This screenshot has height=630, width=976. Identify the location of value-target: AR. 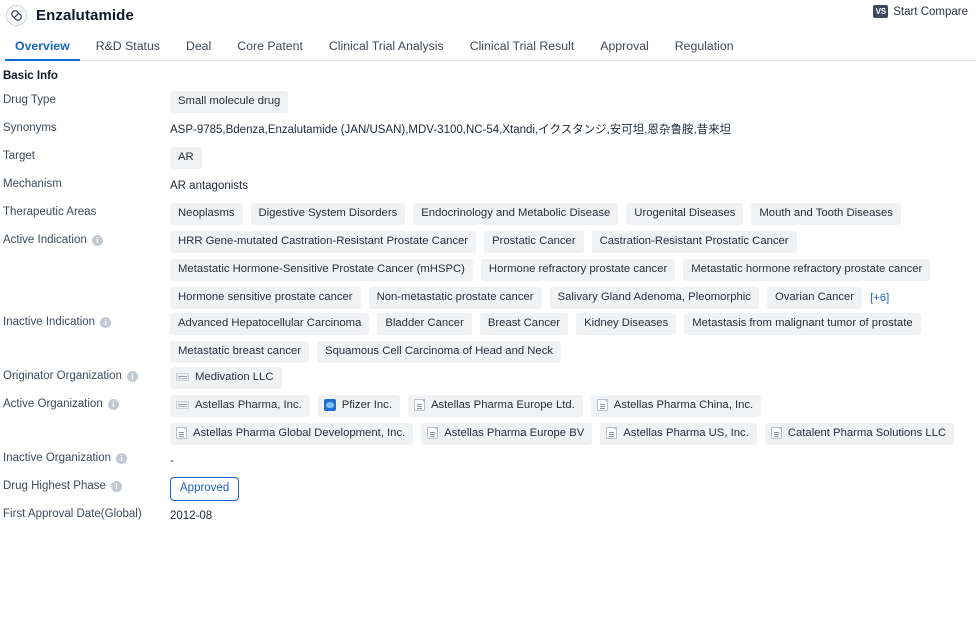
(568, 157).